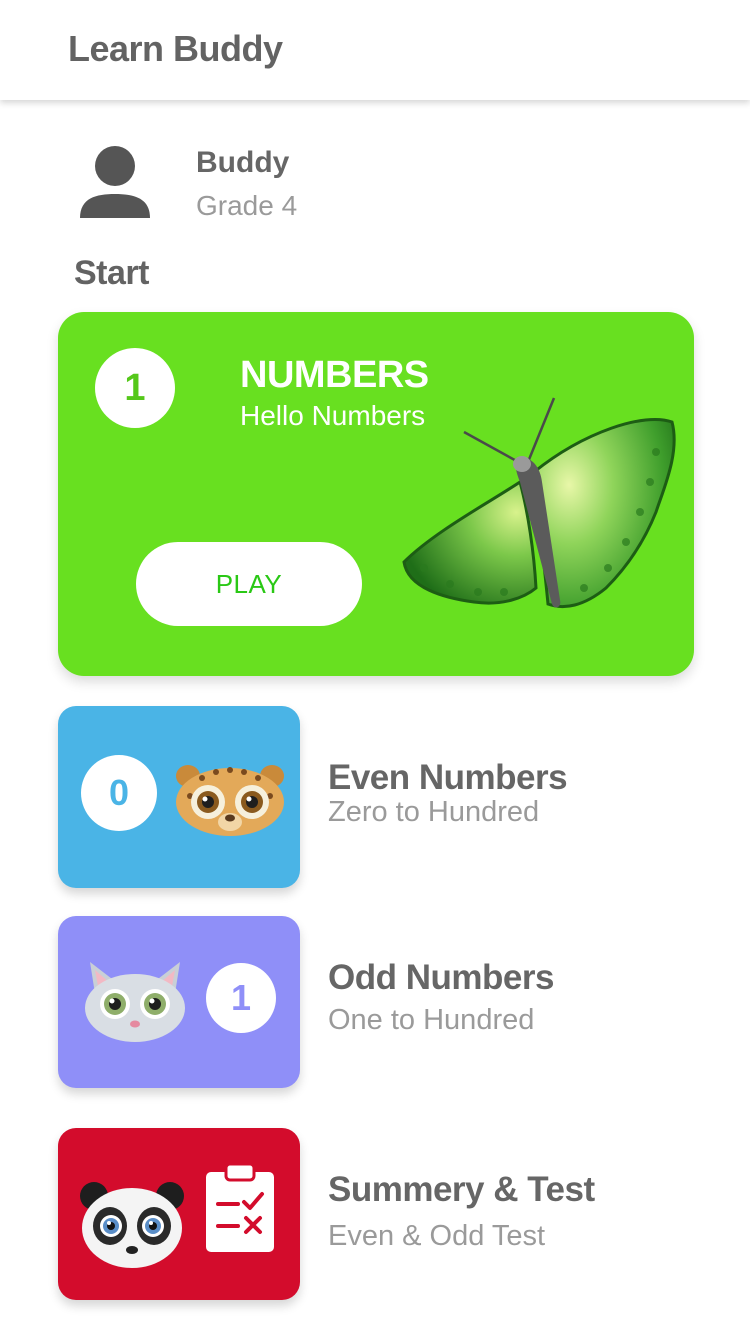  I want to click on app-title: Learn Buddy, so click(175, 48).